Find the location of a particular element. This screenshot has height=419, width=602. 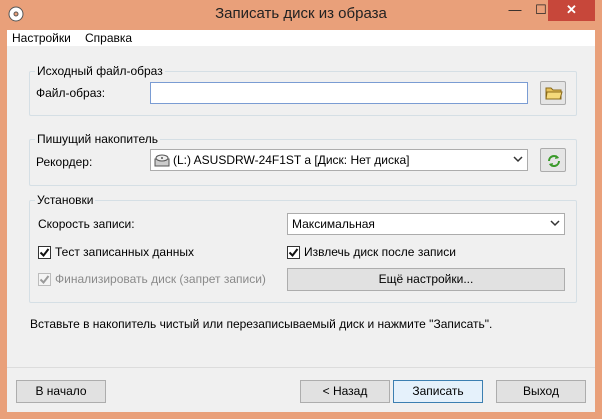

source-group-title: Исходный файл-образ is located at coordinates (100, 71).